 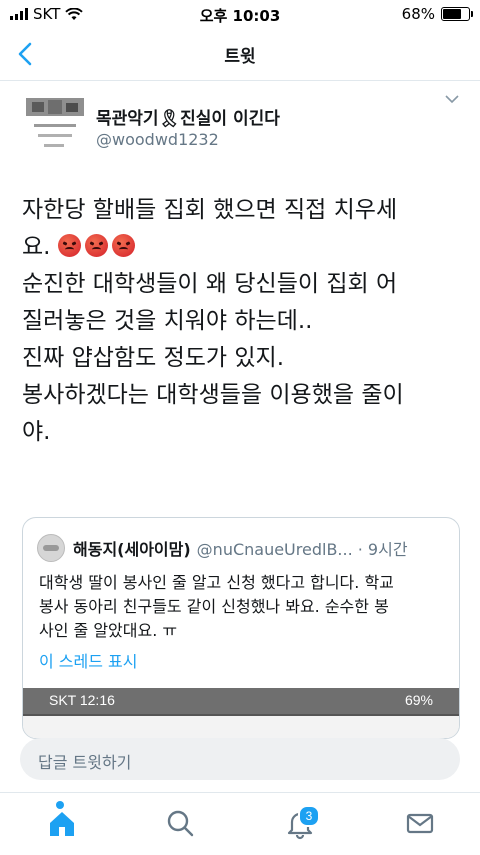 What do you see at coordinates (216, 582) in the screenshot?
I see `quote-line: 대학생 딸이 봉사인 줄 알고 신청 했다고 합니다. 학교` at bounding box center [216, 582].